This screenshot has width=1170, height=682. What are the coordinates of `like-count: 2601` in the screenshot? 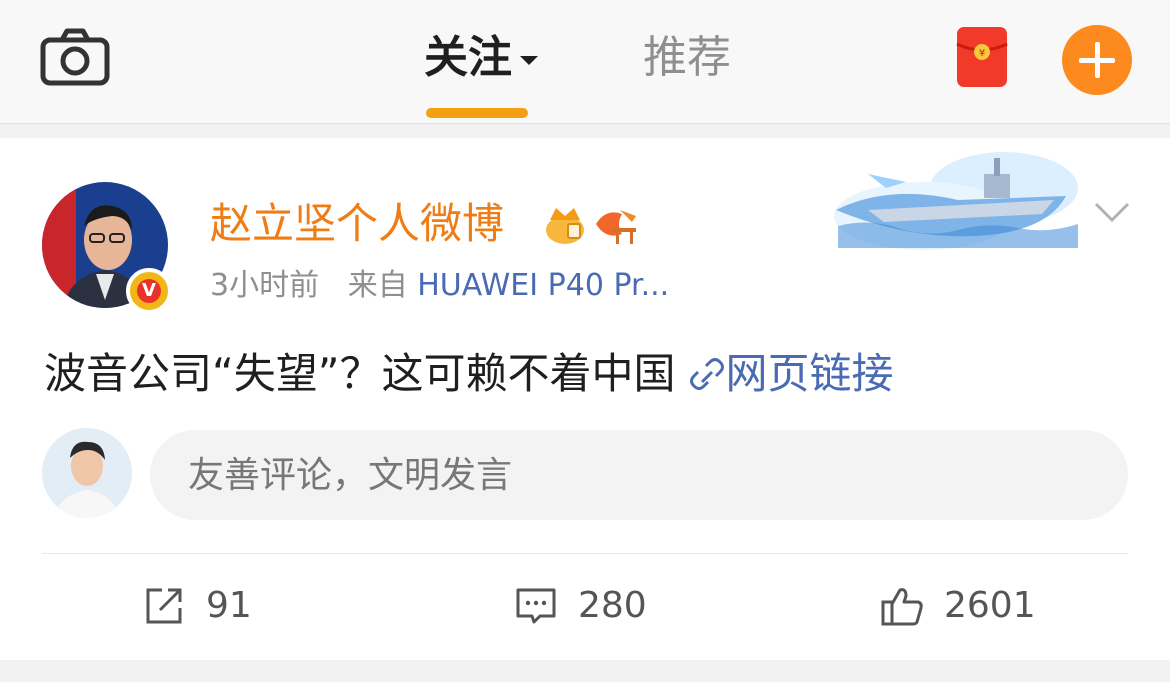 It's located at (990, 605).